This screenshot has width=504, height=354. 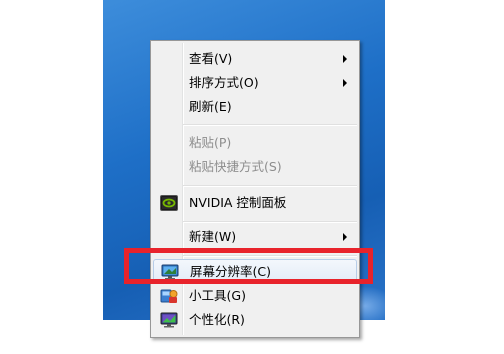 I want to click on menu-item-sort-by: 排序方式(O), so click(x=255, y=83).